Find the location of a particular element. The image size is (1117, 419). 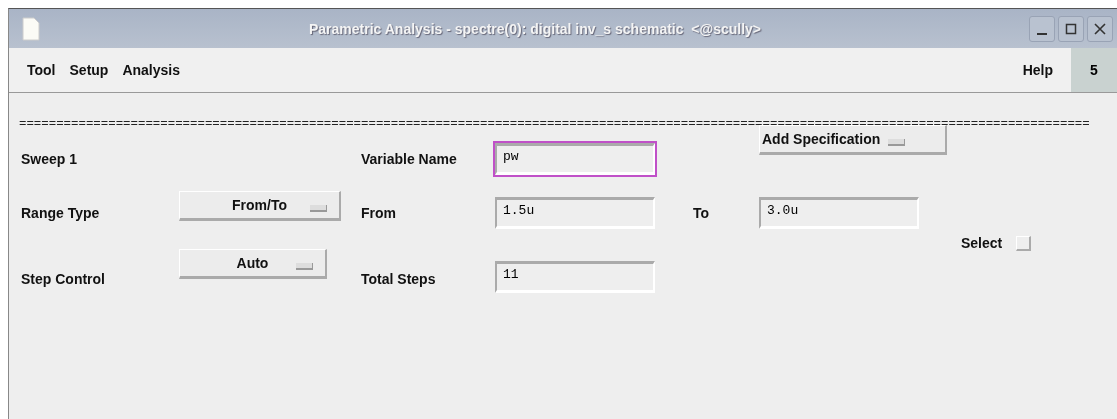

sweep-label: Sweep 1 is located at coordinates (50, 159).